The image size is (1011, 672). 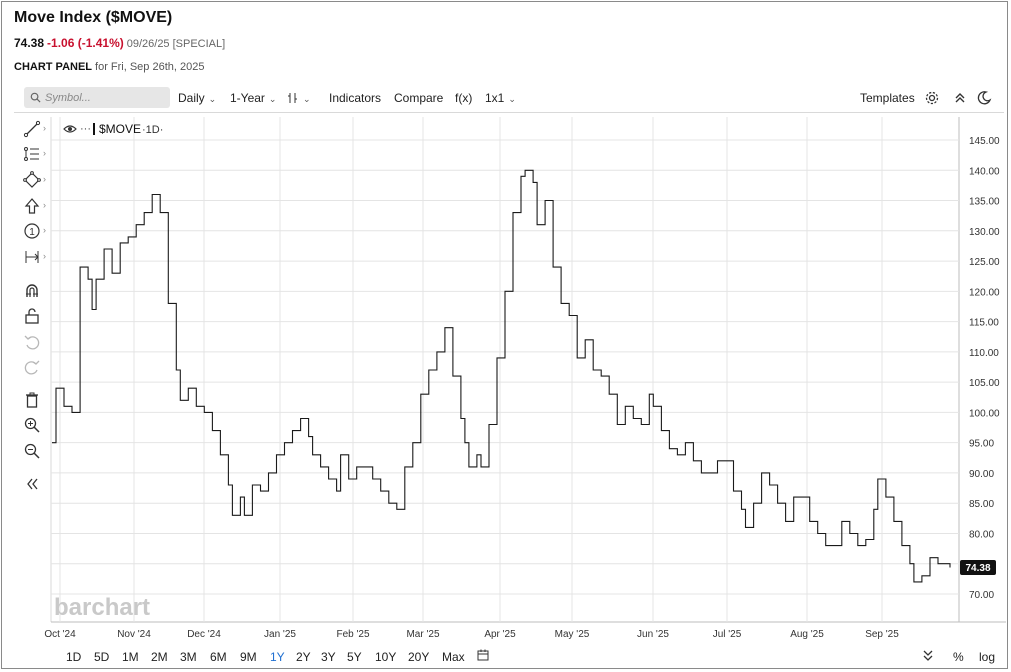 What do you see at coordinates (85, 129) in the screenshot?
I see `legend-menu-icon: ···` at bounding box center [85, 129].